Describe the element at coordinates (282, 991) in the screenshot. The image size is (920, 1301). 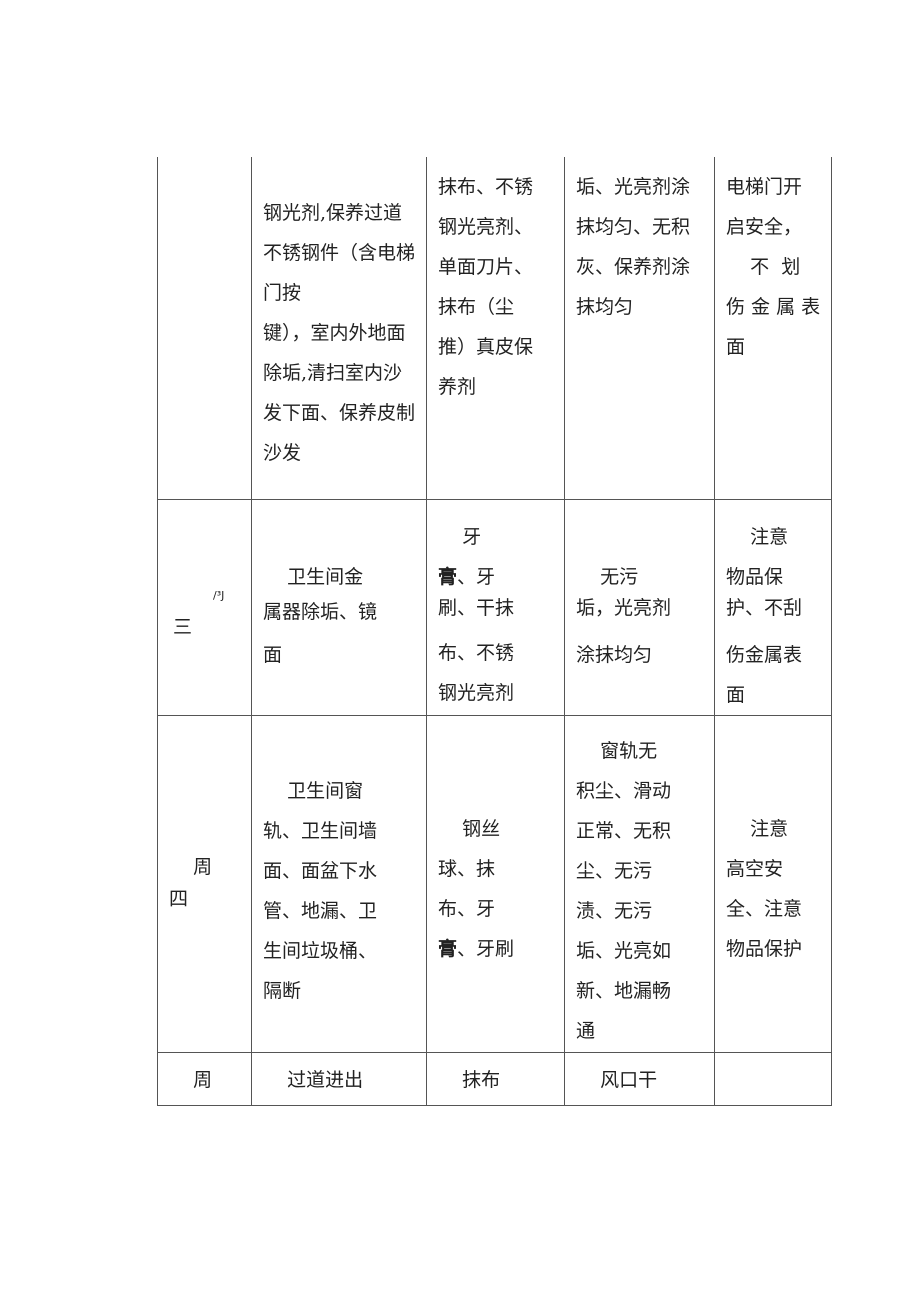
I see `text-line: 隔断` at that location.